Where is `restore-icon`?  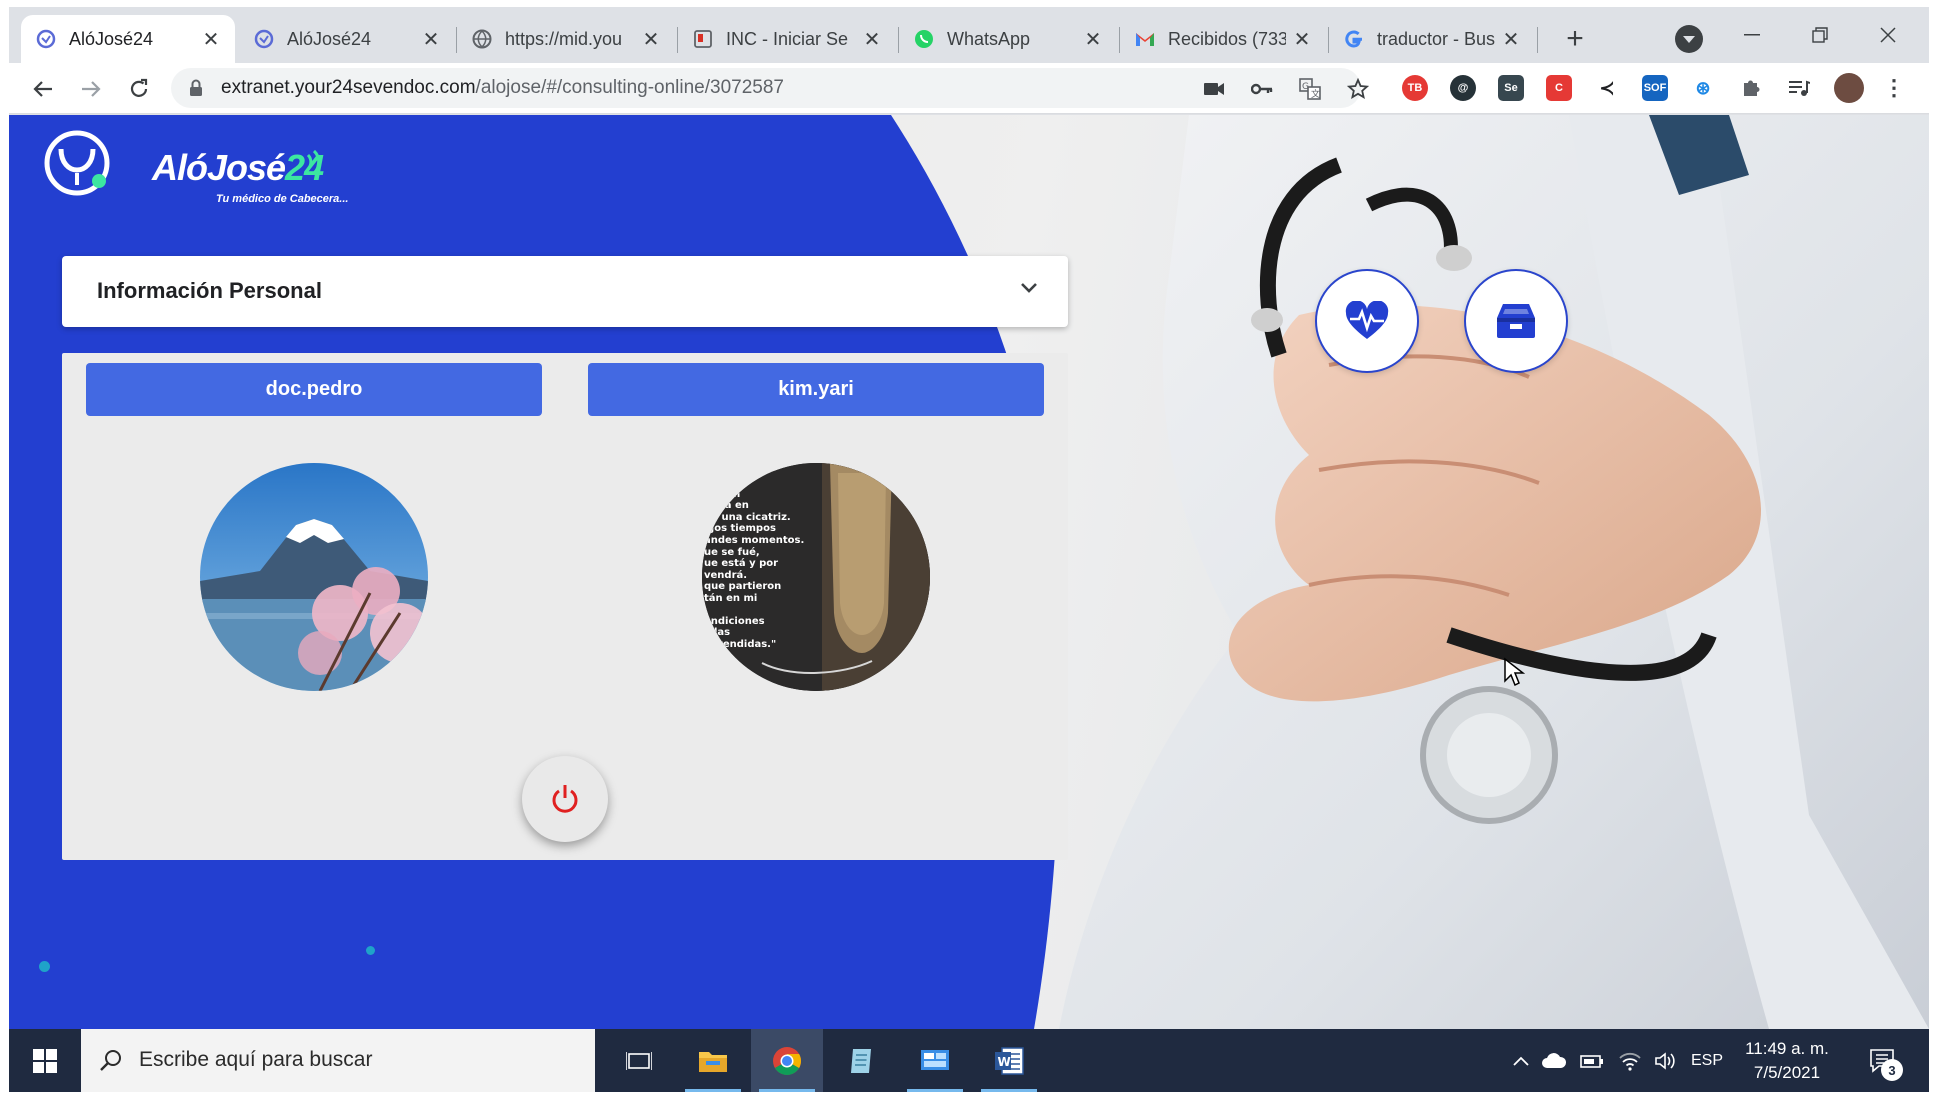
restore-icon is located at coordinates (1820, 35).